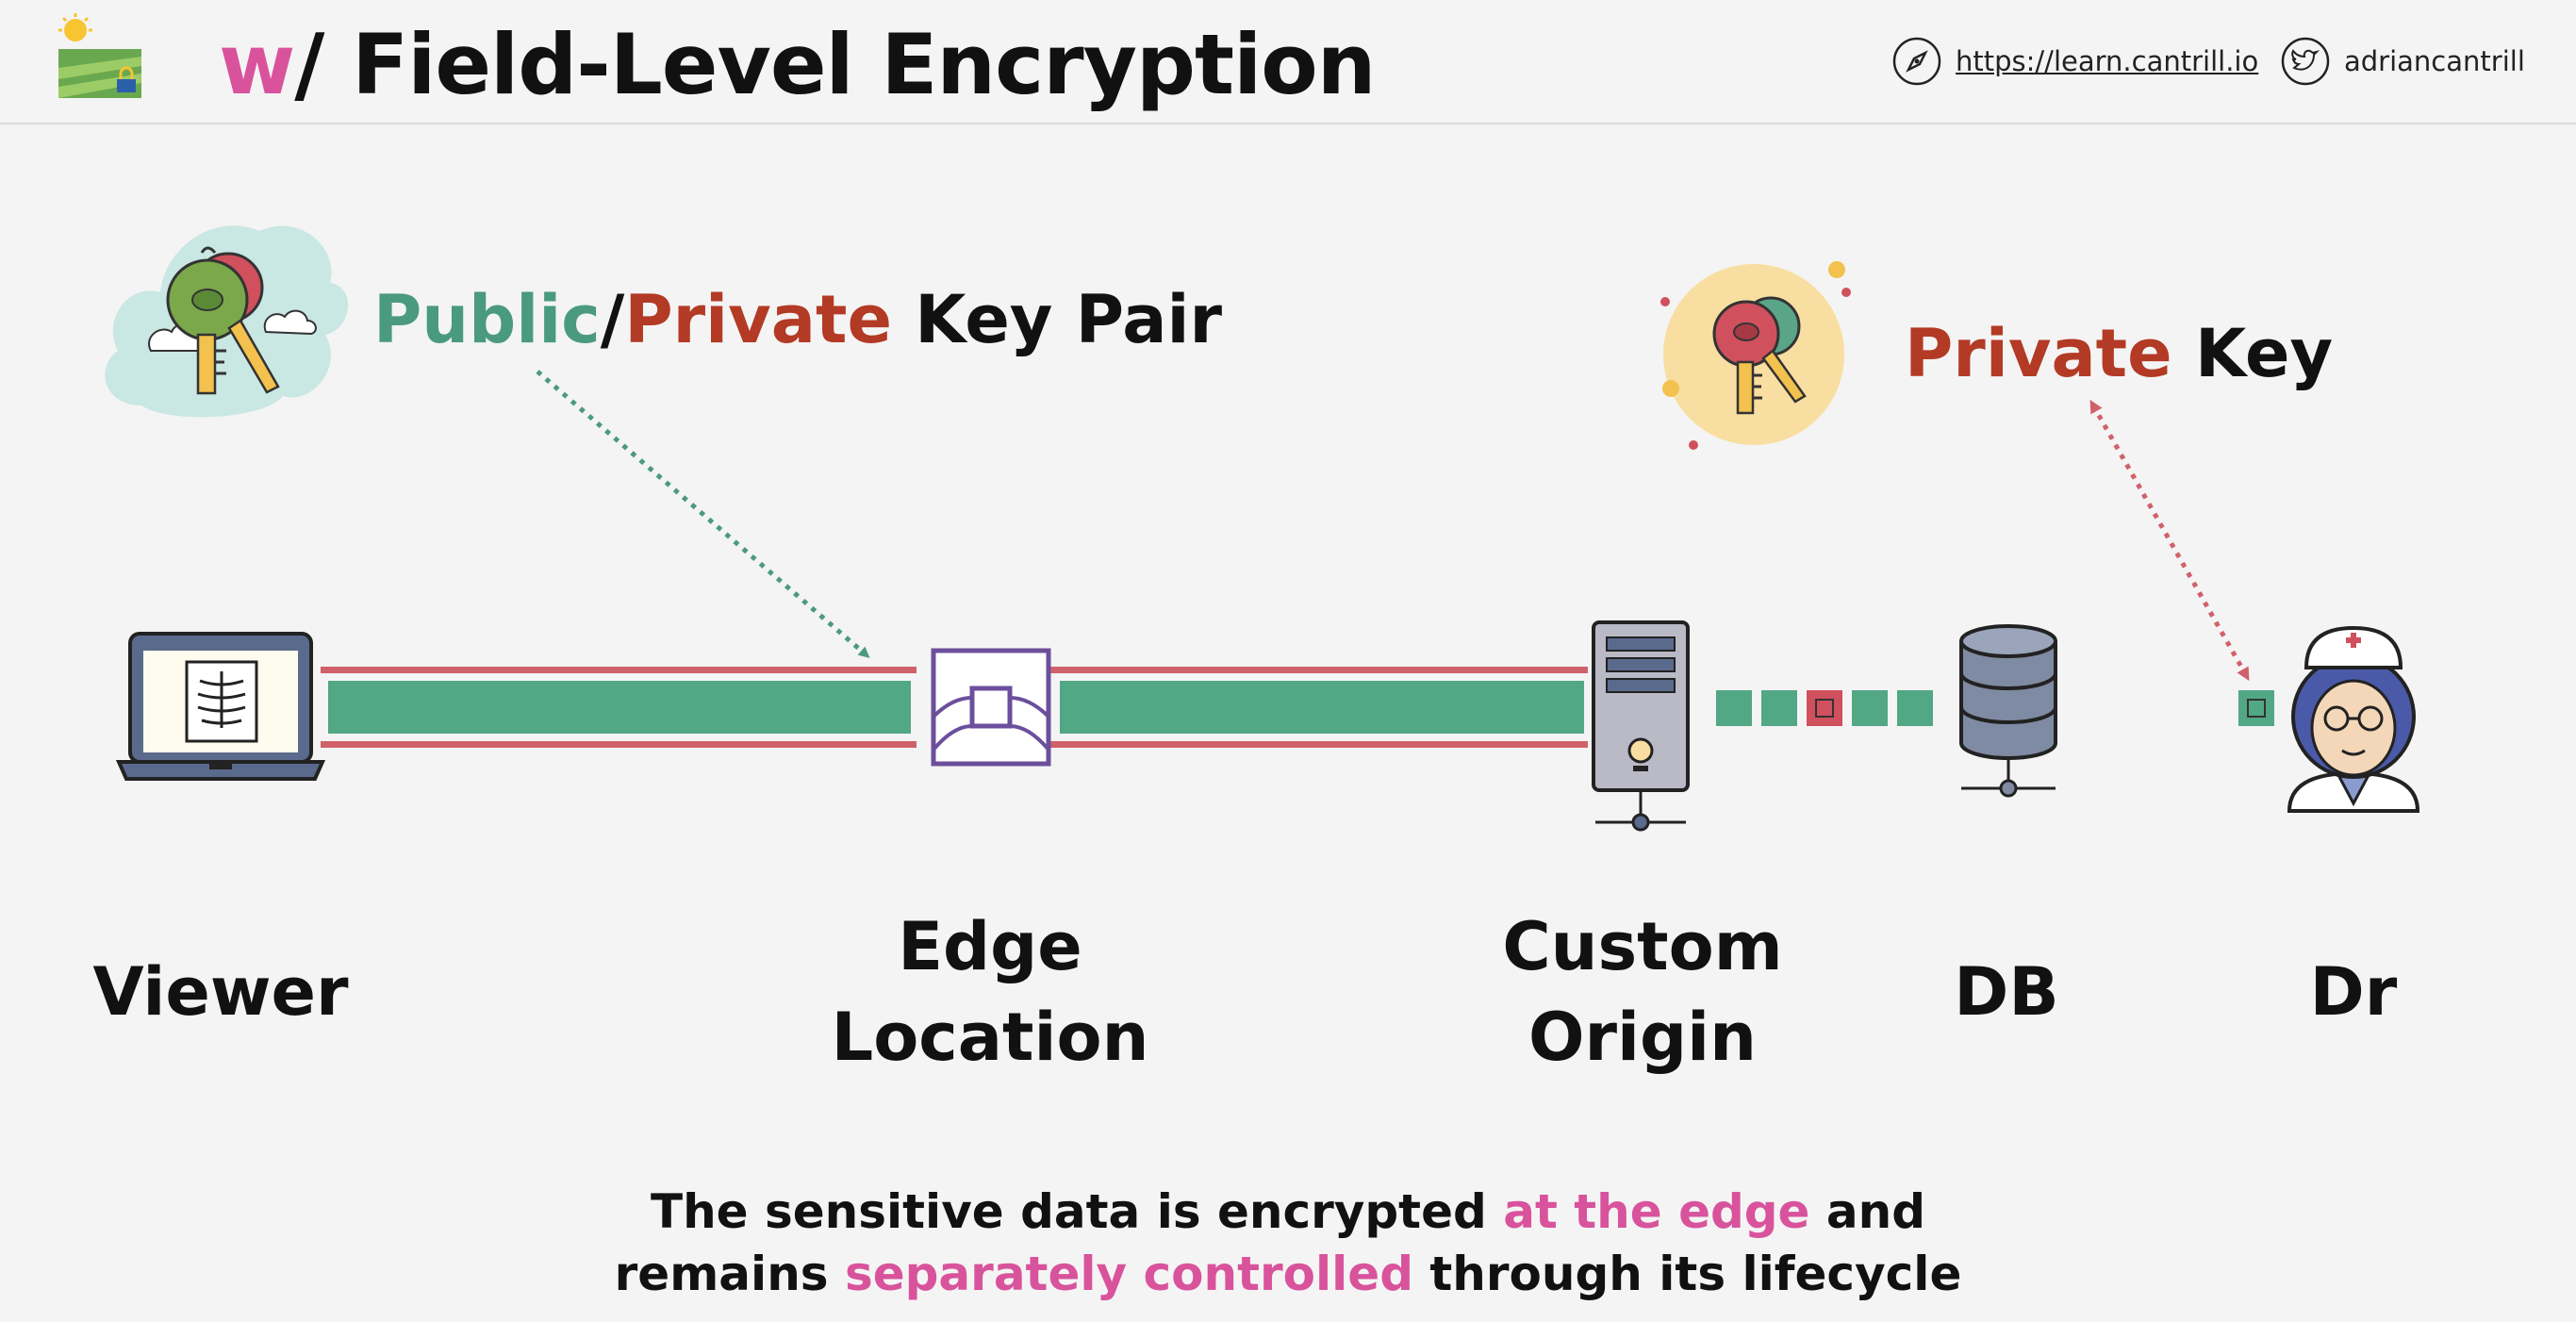 Image resolution: width=2576 pixels, height=1322 pixels. Describe the element at coordinates (612, 319) in the screenshot. I see `slash-label: /` at that location.